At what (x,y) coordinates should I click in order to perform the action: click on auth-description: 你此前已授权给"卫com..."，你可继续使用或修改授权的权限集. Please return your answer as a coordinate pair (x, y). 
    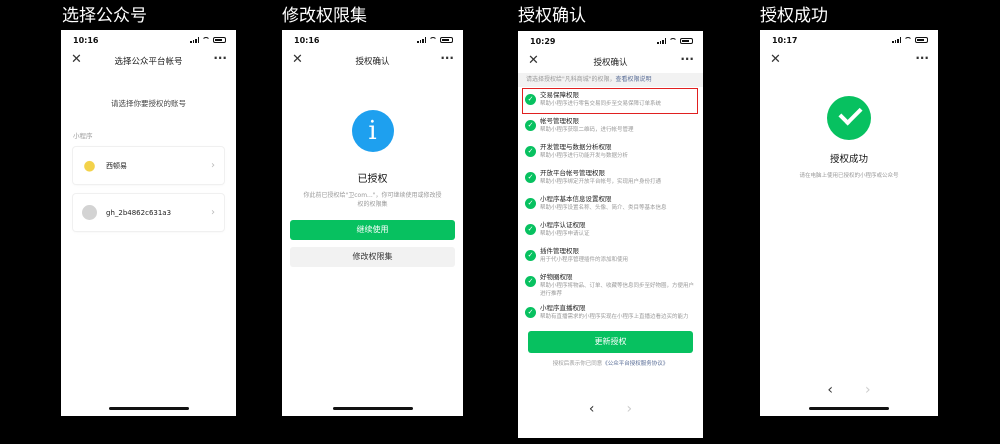
    Looking at the image, I should click on (372, 200).